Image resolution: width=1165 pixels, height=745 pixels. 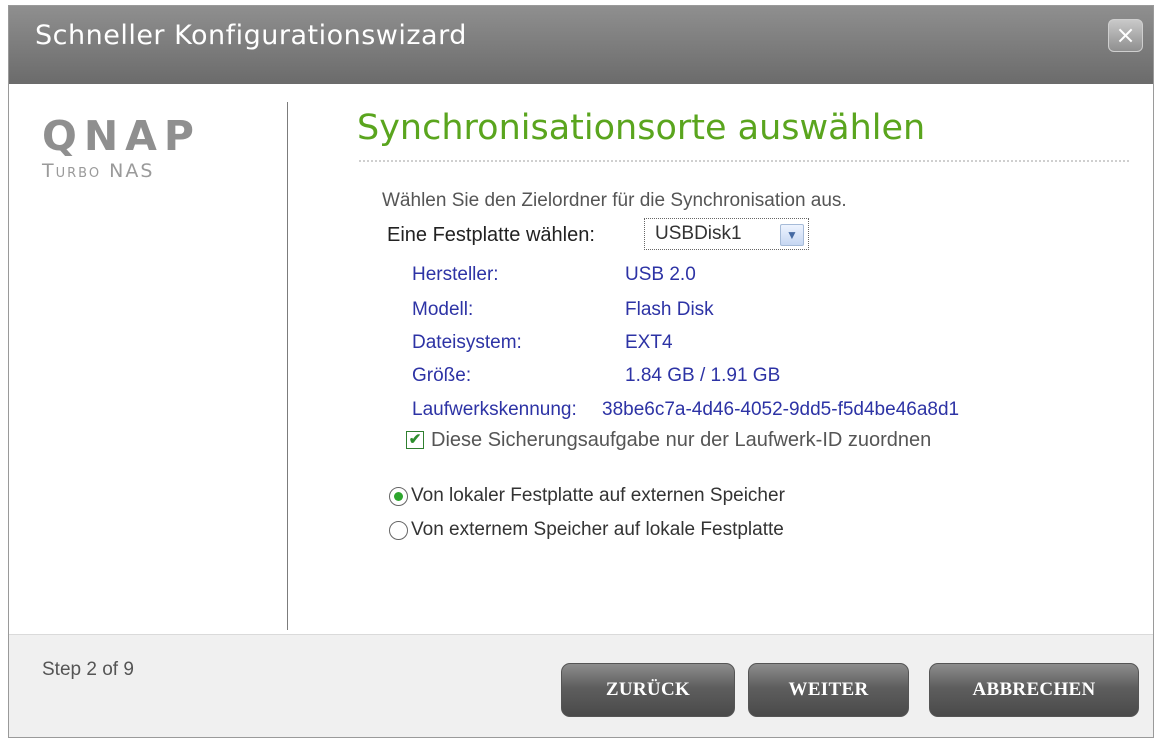 I want to click on radio-selected-dot, so click(x=398, y=496).